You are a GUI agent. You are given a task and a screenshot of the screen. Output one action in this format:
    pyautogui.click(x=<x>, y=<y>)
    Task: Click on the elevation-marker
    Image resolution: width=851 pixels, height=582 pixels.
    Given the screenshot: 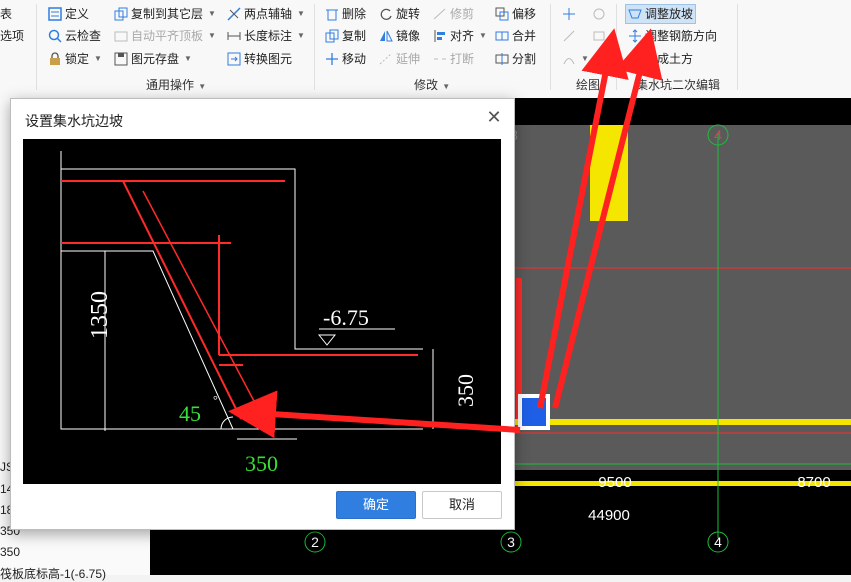 What is the action you would take?
    pyautogui.click(x=327, y=340)
    